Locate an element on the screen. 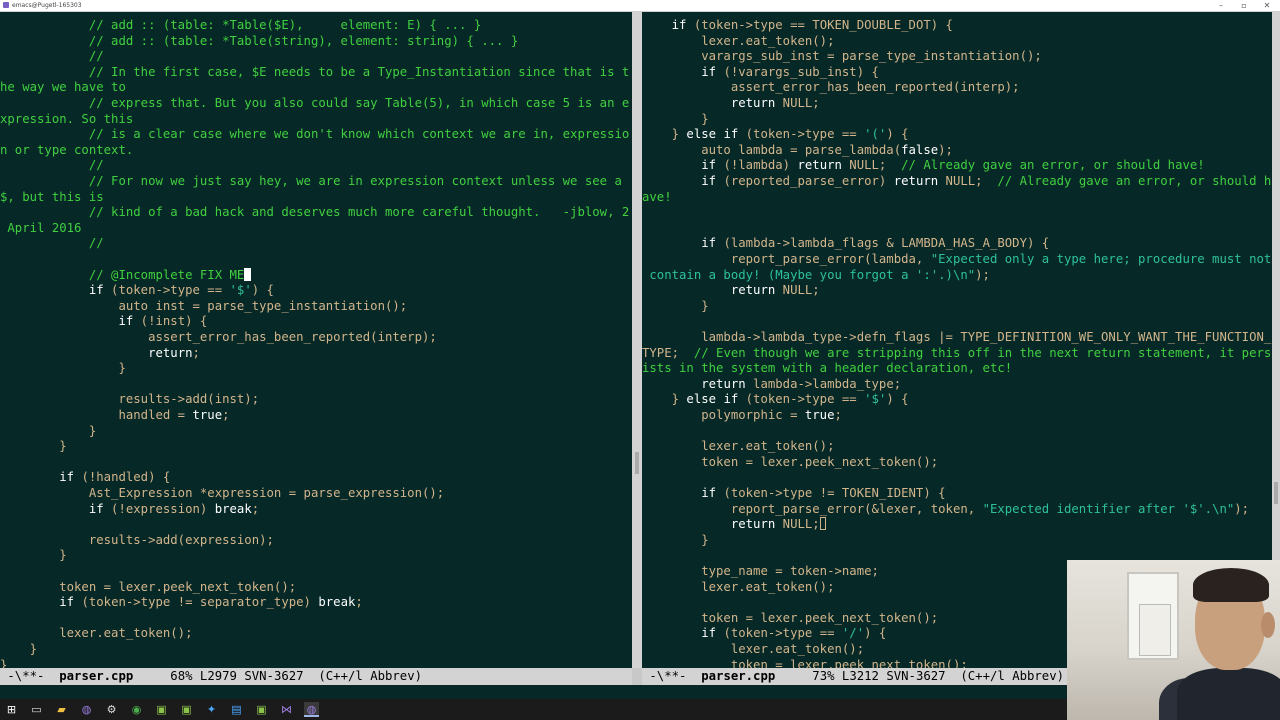 The image size is (1280, 720). code-line: n or type context. is located at coordinates (67, 149).